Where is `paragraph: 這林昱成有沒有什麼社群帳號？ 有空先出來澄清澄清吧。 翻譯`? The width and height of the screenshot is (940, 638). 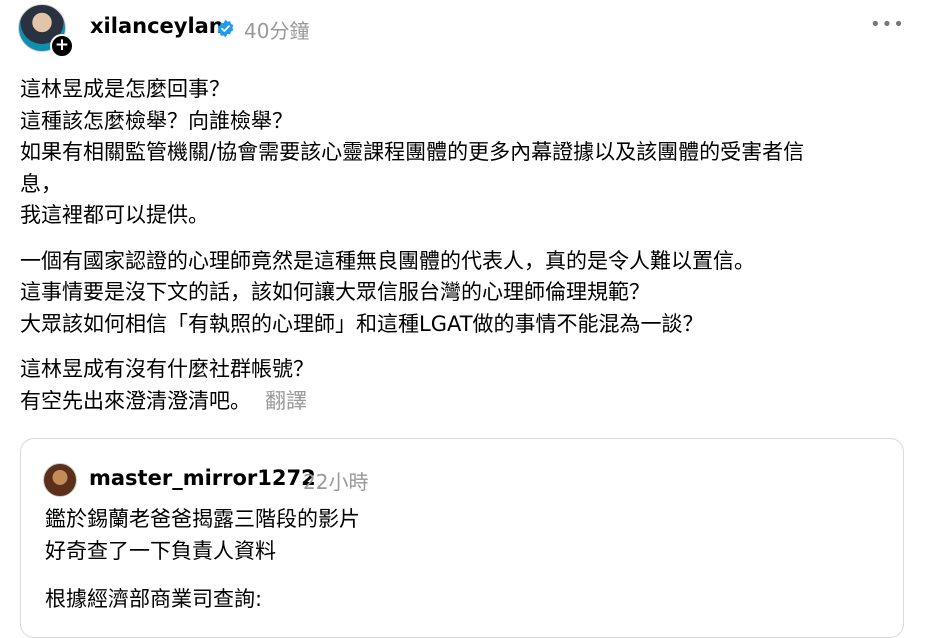 paragraph: 這林昱成有沒有什麼社群帳號？ 有空先出來澄清澄清吧。 翻譯 is located at coordinates (460, 385).